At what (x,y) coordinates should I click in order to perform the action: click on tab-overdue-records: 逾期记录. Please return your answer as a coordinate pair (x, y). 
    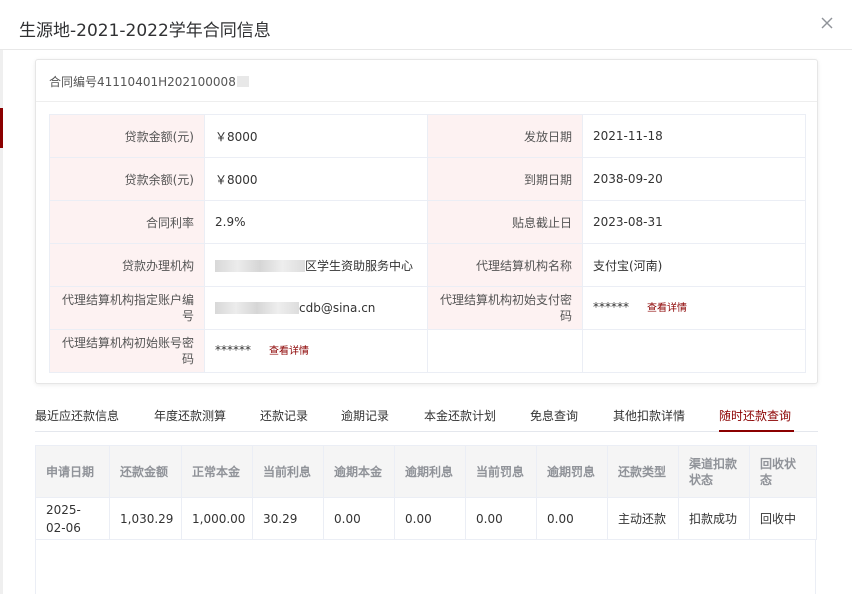
    Looking at the image, I should click on (365, 415).